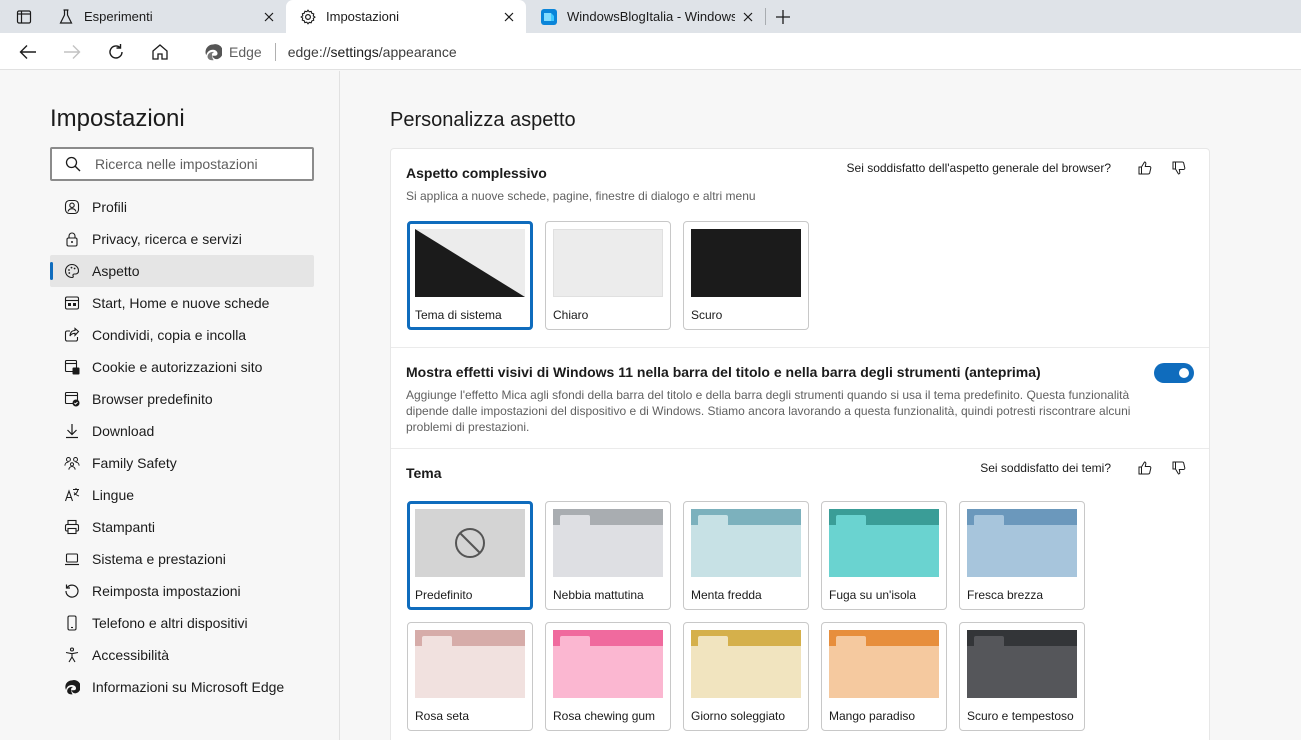 Image resolution: width=1301 pixels, height=740 pixels. Describe the element at coordinates (72, 271) in the screenshot. I see `palette-icon` at that location.